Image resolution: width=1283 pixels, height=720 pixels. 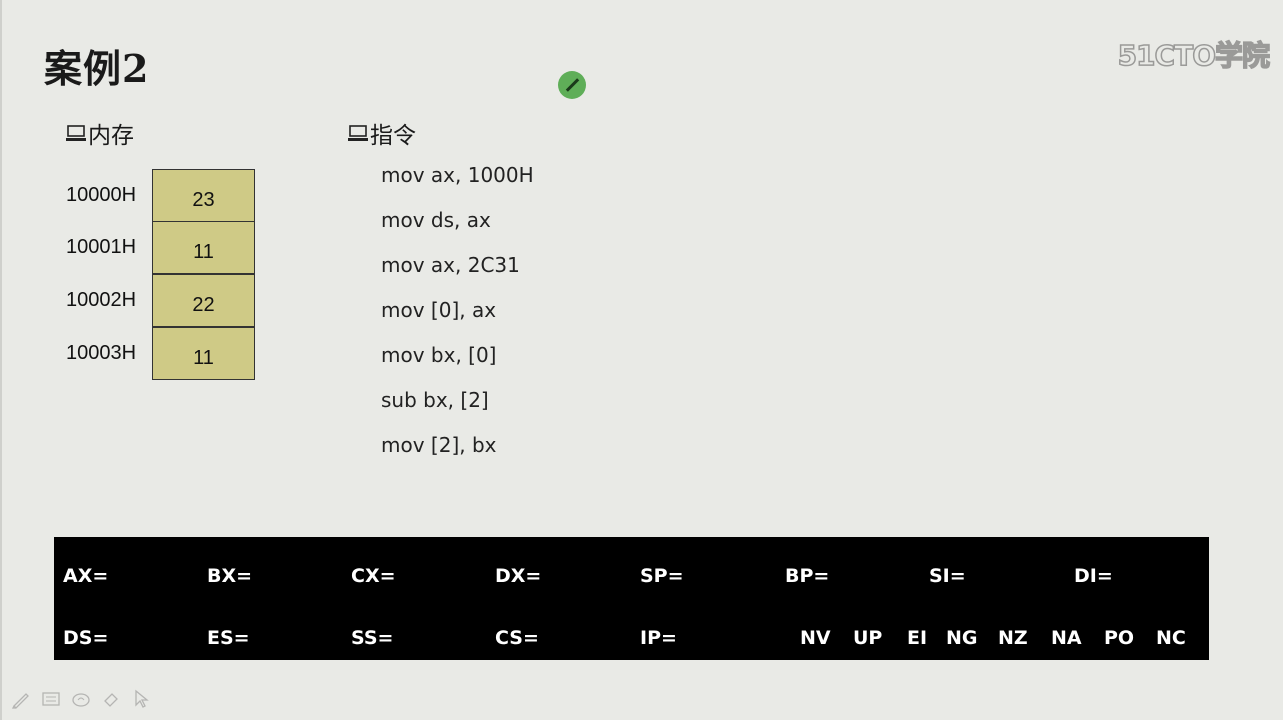 What do you see at coordinates (457, 175) in the screenshot?
I see `instruction-line: mov ax, 1000H` at bounding box center [457, 175].